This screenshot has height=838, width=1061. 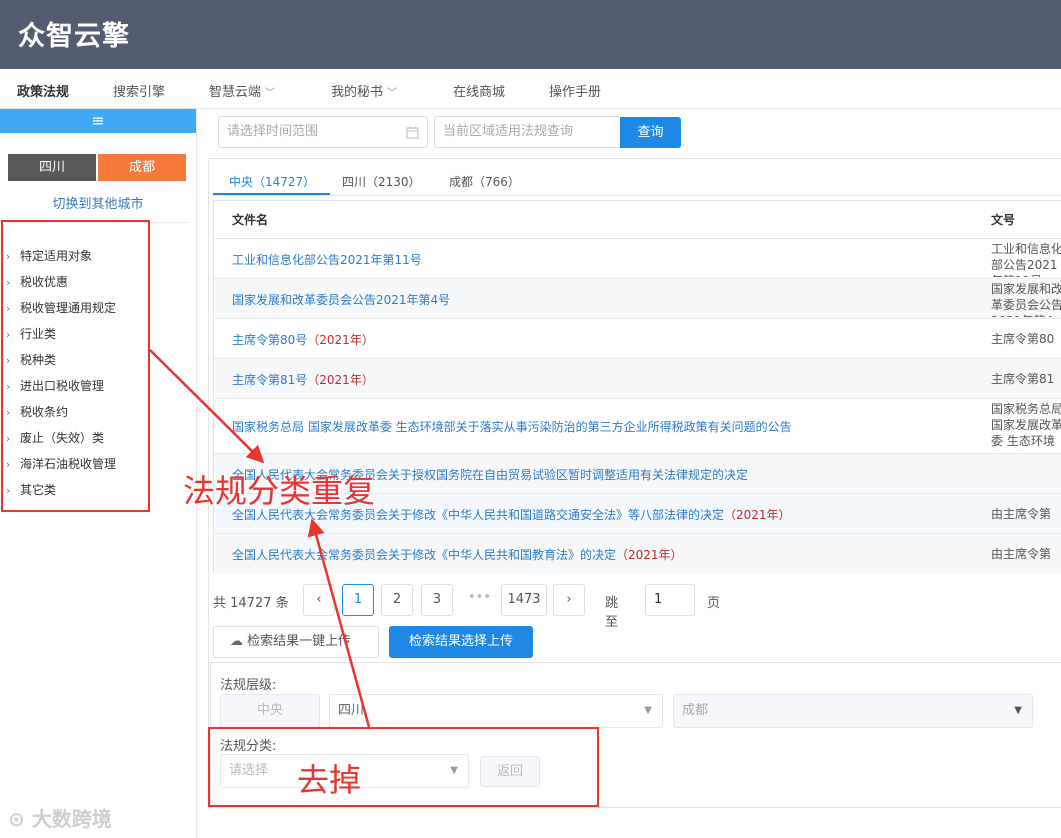 I want to click on annotation-remove-text: 去掉, so click(x=329, y=780).